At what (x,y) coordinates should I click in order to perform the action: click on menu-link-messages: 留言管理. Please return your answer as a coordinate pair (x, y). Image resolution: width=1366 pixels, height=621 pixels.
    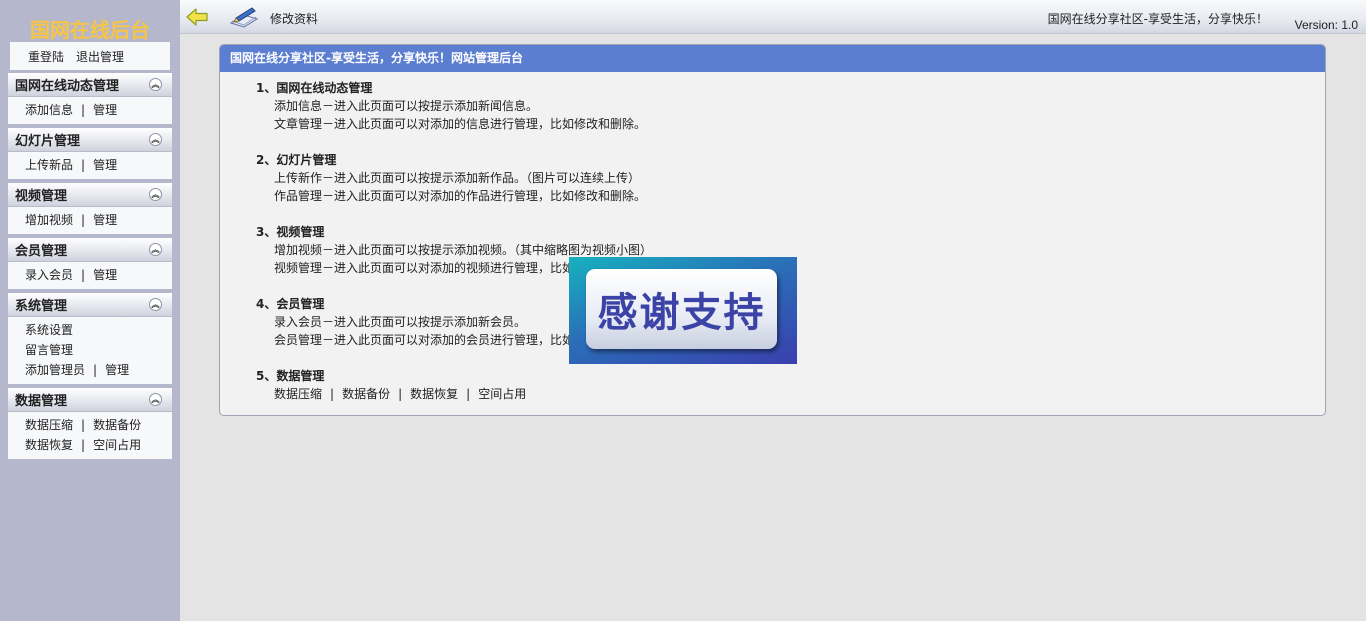
    Looking at the image, I should click on (49, 350).